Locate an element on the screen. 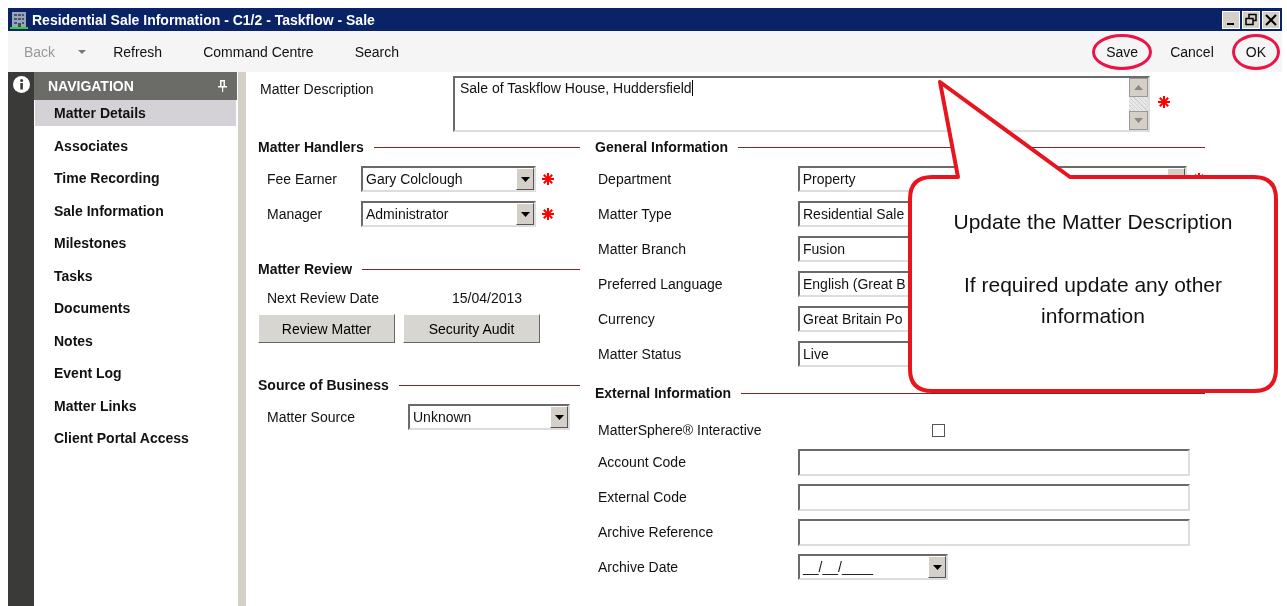  field-label: Account Code is located at coordinates (642, 462).